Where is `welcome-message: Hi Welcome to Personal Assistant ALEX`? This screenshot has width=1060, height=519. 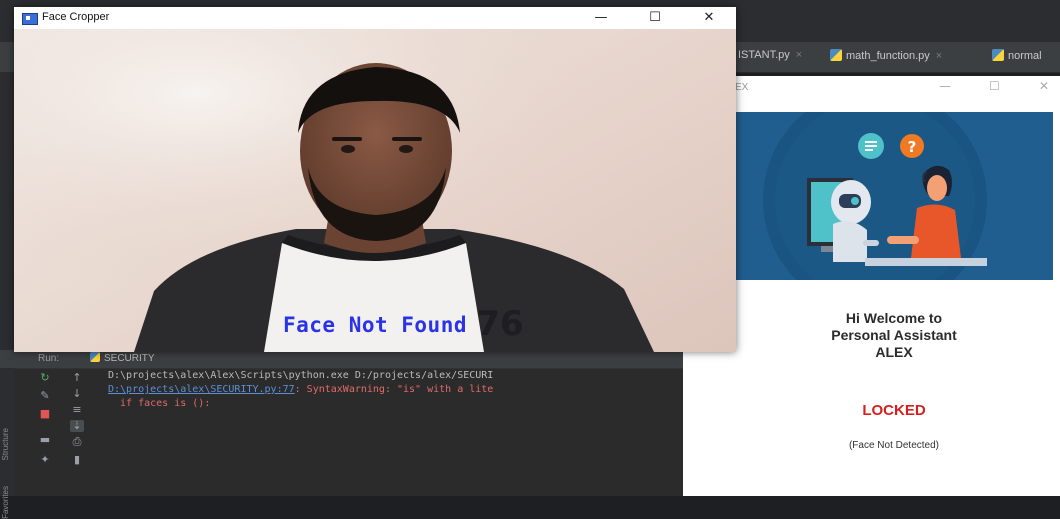
welcome-message: Hi Welcome to Personal Assistant ALEX is located at coordinates (894, 335).